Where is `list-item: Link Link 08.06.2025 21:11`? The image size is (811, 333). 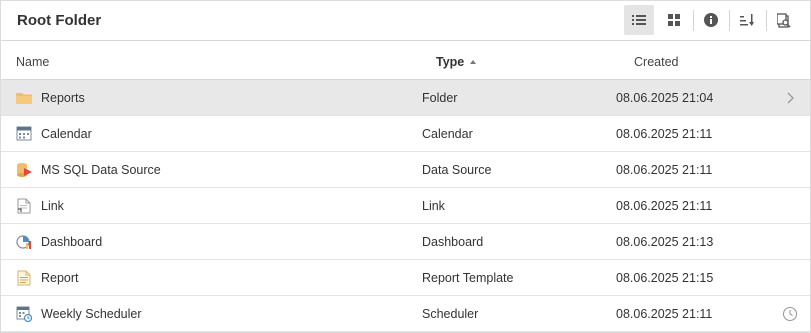 list-item: Link Link 08.06.2025 21:11 is located at coordinates (405, 206).